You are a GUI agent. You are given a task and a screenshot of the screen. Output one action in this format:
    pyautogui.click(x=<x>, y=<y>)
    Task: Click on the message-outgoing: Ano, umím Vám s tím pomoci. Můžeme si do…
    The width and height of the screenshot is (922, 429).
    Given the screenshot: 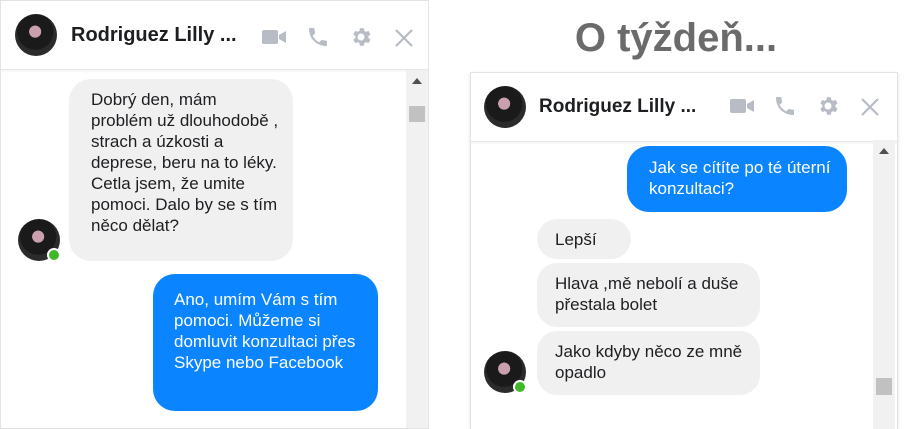 What is the action you would take?
    pyautogui.click(x=265, y=342)
    